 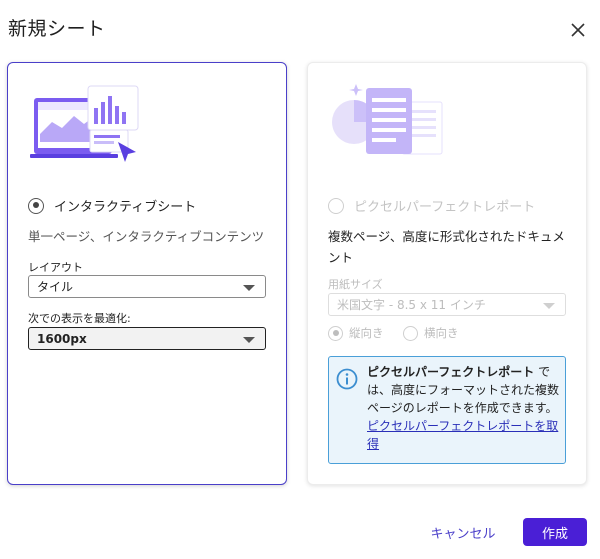 What do you see at coordinates (55, 287) in the screenshot?
I see `layout-value: タイル` at bounding box center [55, 287].